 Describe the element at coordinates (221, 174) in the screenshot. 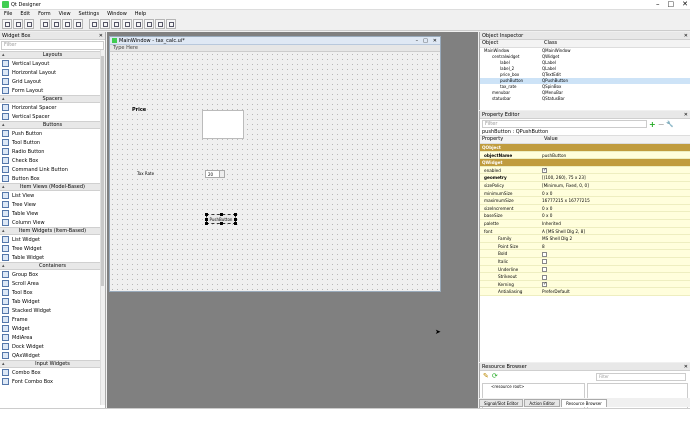

I see `spin-arrows-icon` at that location.